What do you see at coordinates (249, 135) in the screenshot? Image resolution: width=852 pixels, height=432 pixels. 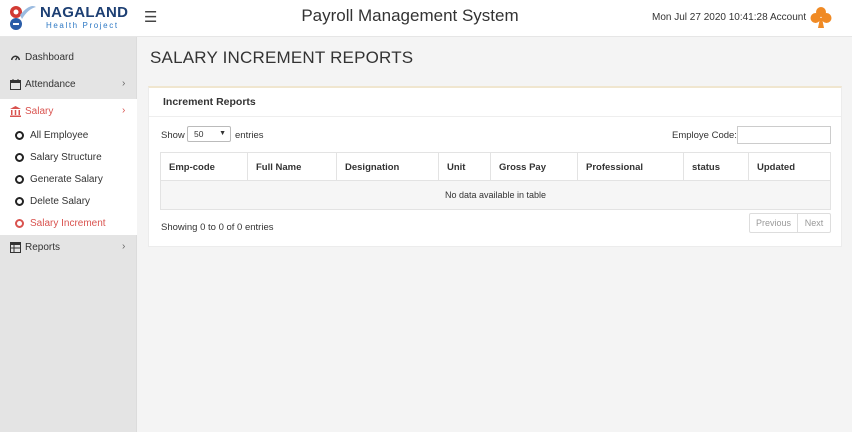 I see `entries-label: entries` at bounding box center [249, 135].